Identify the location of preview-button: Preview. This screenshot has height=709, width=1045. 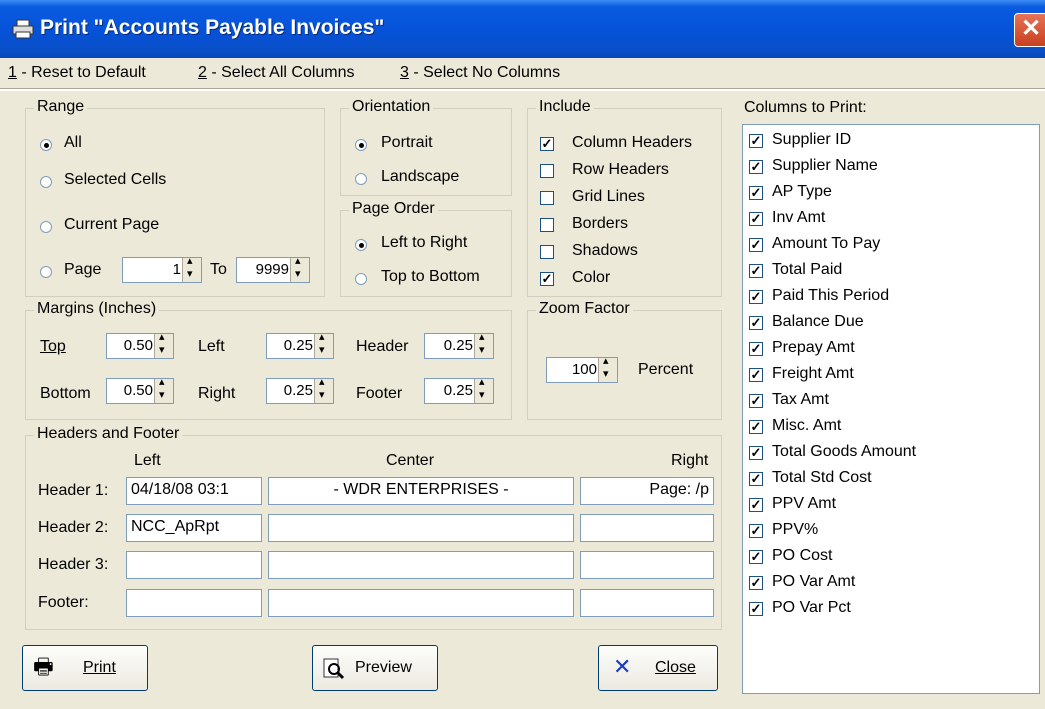
(375, 668).